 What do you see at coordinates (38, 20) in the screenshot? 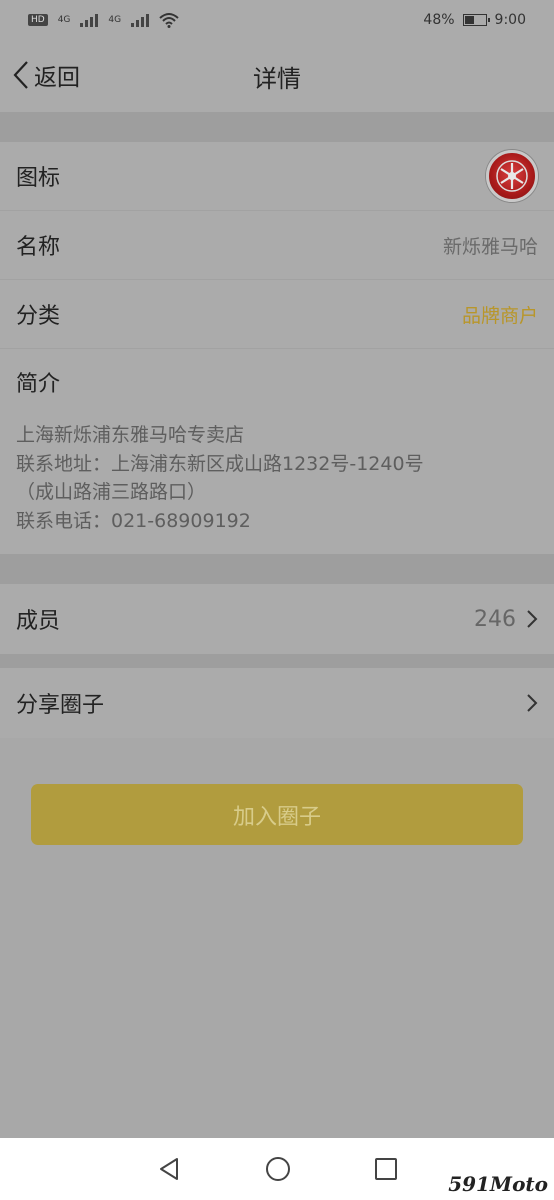
I see `hd-icon: HD` at bounding box center [38, 20].